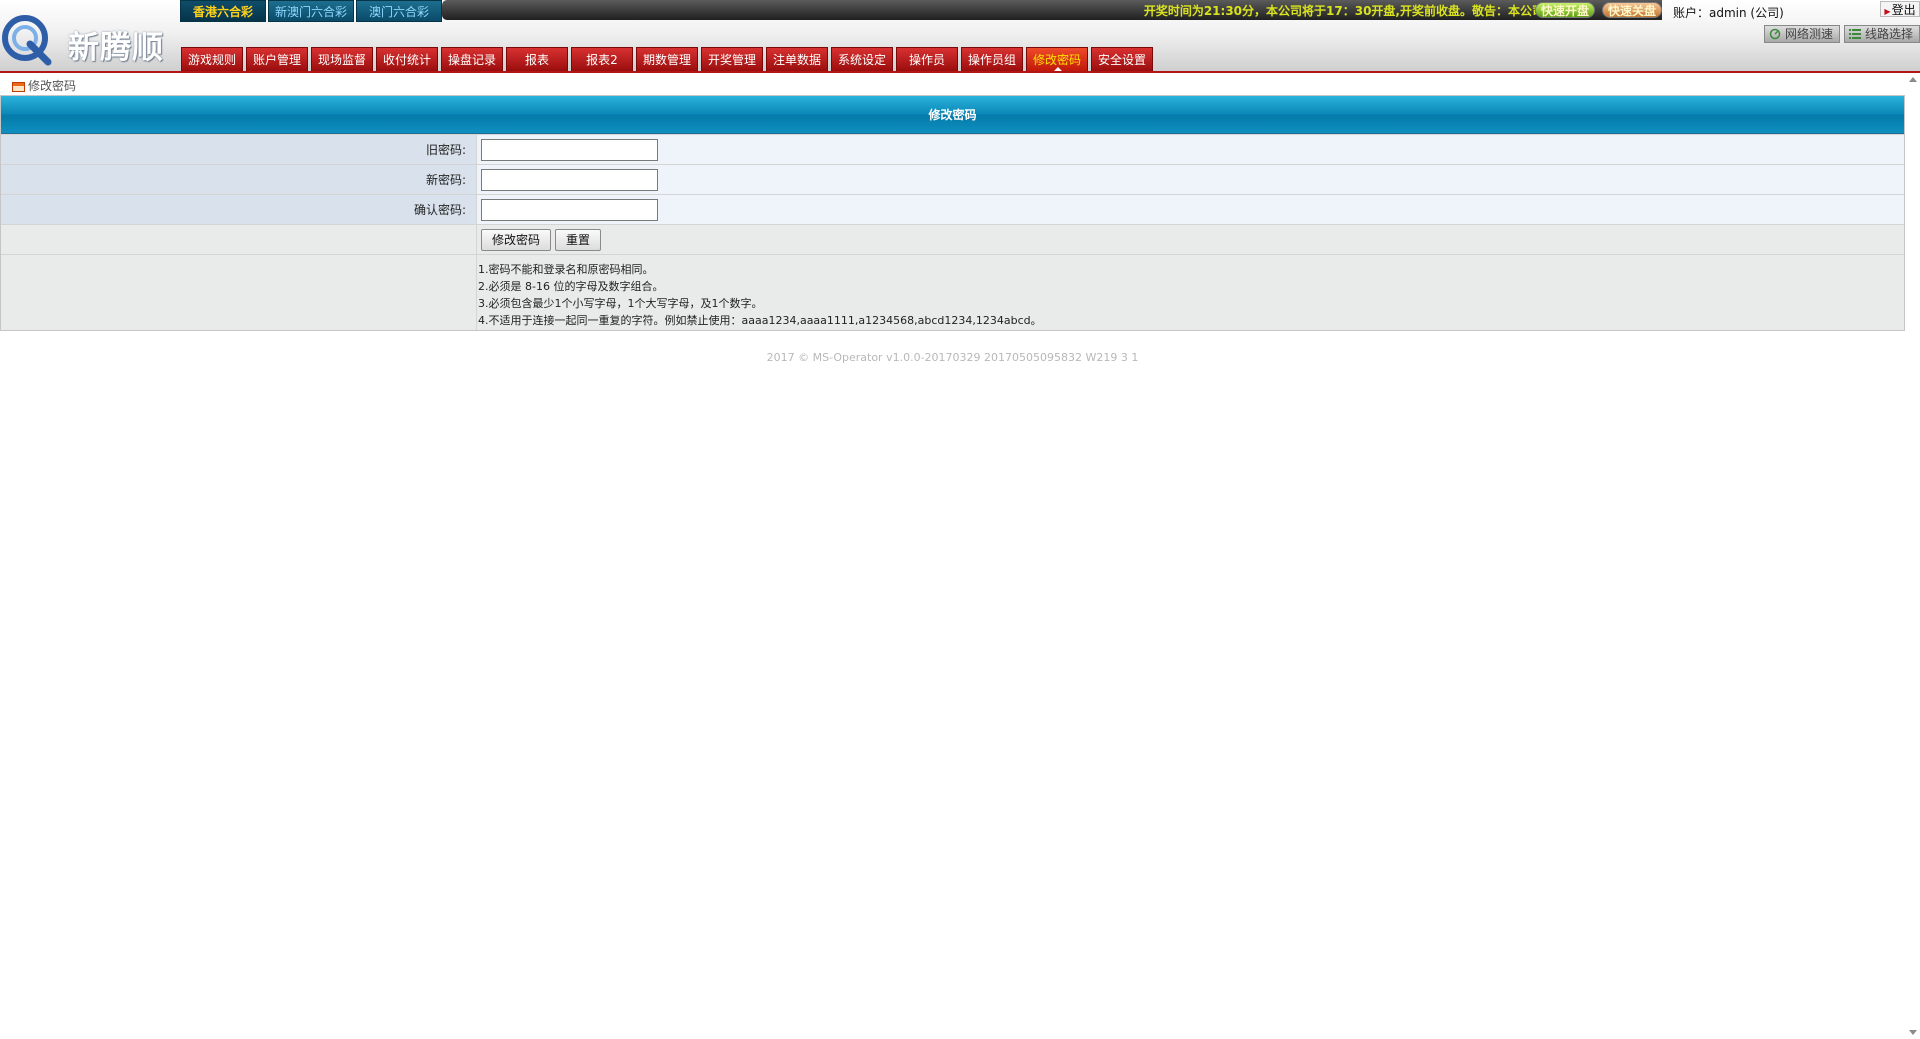 The height and width of the screenshot is (1039, 1920). What do you see at coordinates (212, 59) in the screenshot?
I see `menu-game-rules: 游戏规则` at bounding box center [212, 59].